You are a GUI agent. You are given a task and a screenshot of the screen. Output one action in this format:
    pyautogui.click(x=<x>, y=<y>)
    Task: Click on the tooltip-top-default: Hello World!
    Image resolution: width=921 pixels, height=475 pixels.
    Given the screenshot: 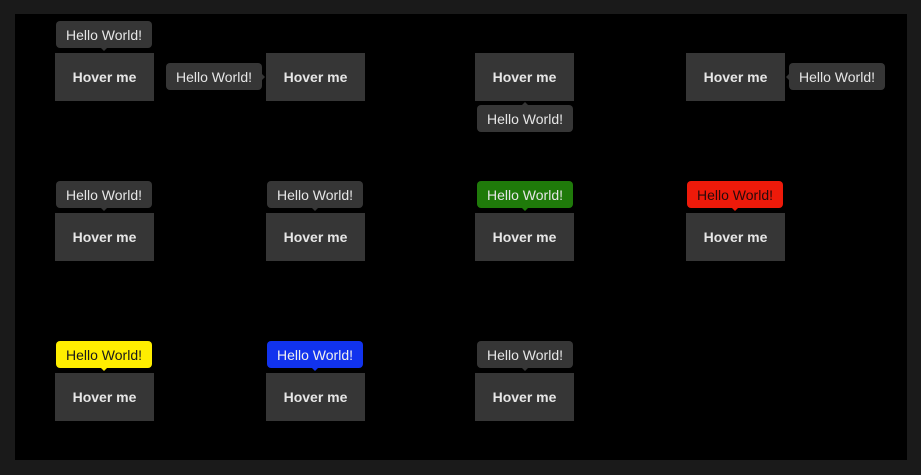 What is the action you would take?
    pyautogui.click(x=104, y=196)
    